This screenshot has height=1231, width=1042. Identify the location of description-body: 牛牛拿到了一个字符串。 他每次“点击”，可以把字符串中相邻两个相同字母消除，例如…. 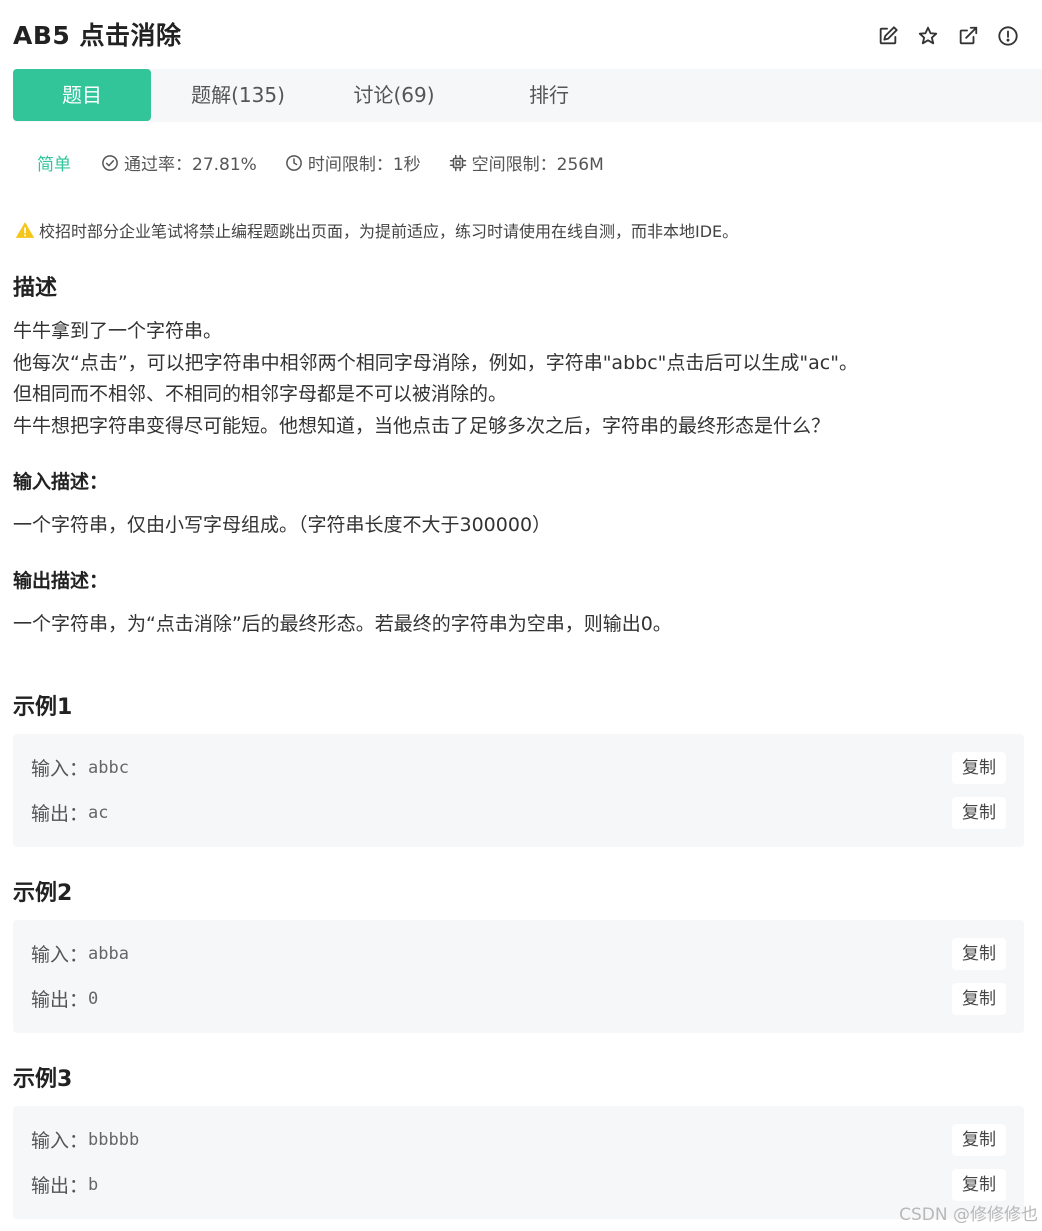
(435, 379).